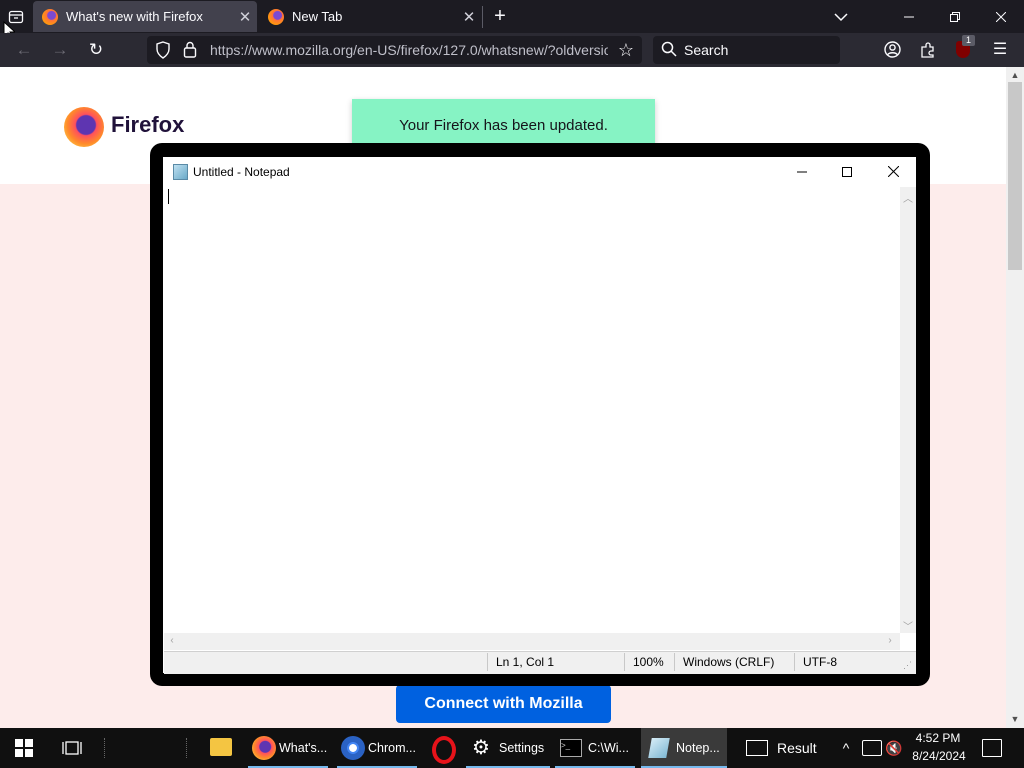 The width and height of the screenshot is (1024, 768). Describe the element at coordinates (938, 738) in the screenshot. I see `clock-time: 4:52 PM` at that location.